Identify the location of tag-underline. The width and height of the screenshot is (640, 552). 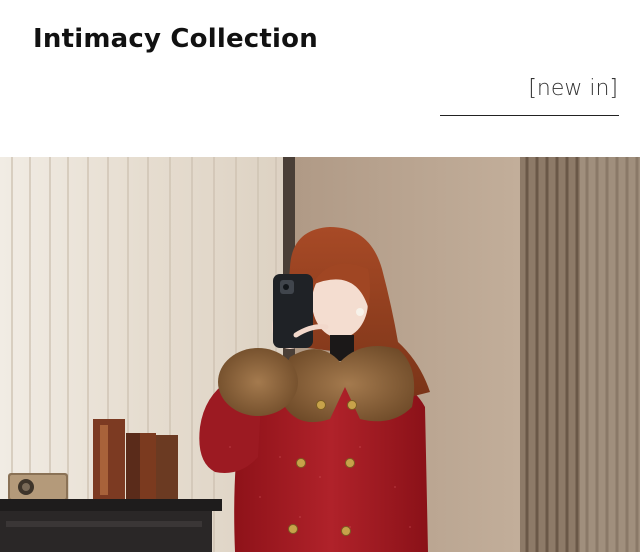
(529, 115).